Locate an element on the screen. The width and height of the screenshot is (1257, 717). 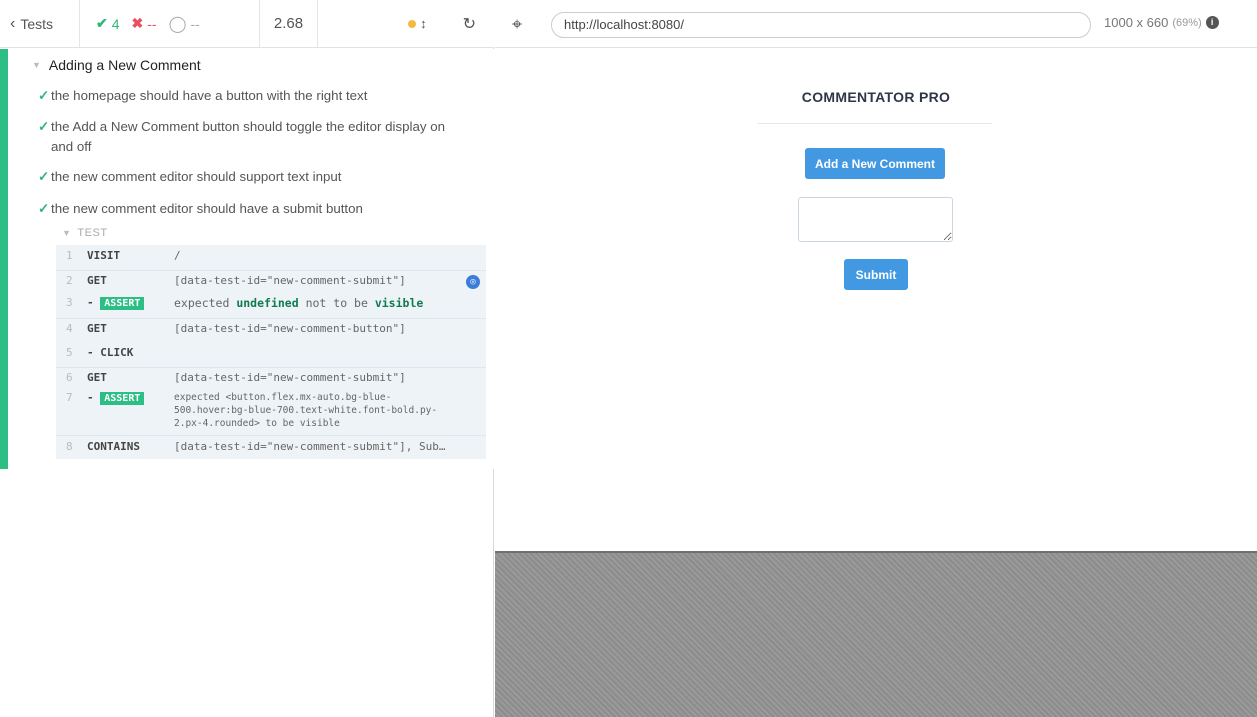
test-stats: ✔ 4 ✖ -- ◯ -- is located at coordinates (170, 23).